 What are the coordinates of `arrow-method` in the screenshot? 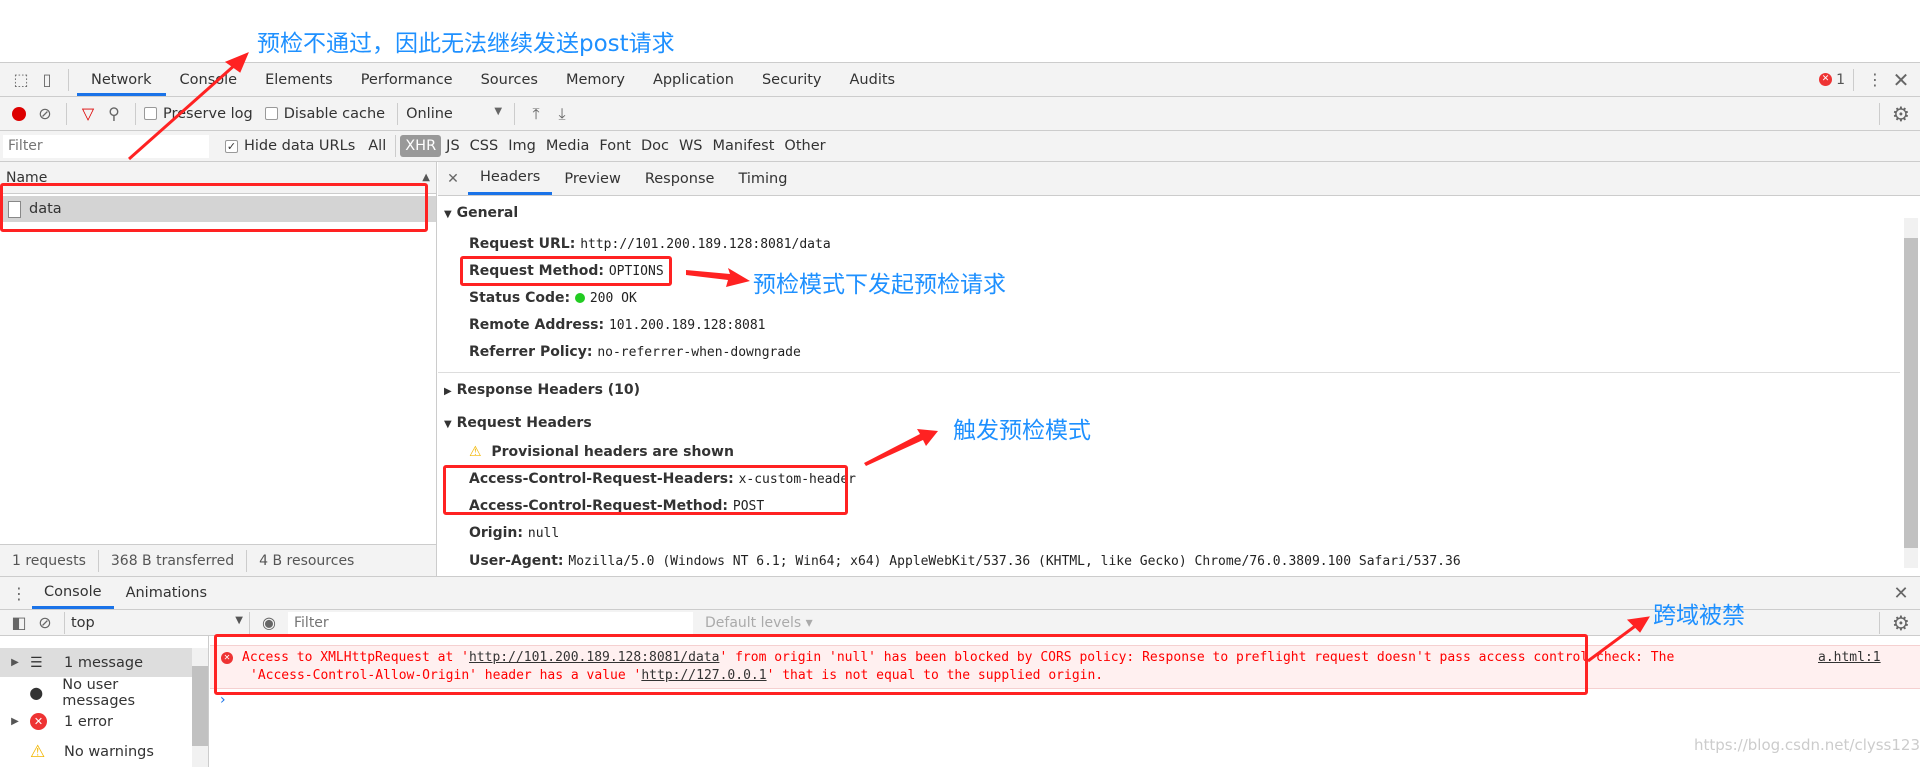 It's located at (718, 277).